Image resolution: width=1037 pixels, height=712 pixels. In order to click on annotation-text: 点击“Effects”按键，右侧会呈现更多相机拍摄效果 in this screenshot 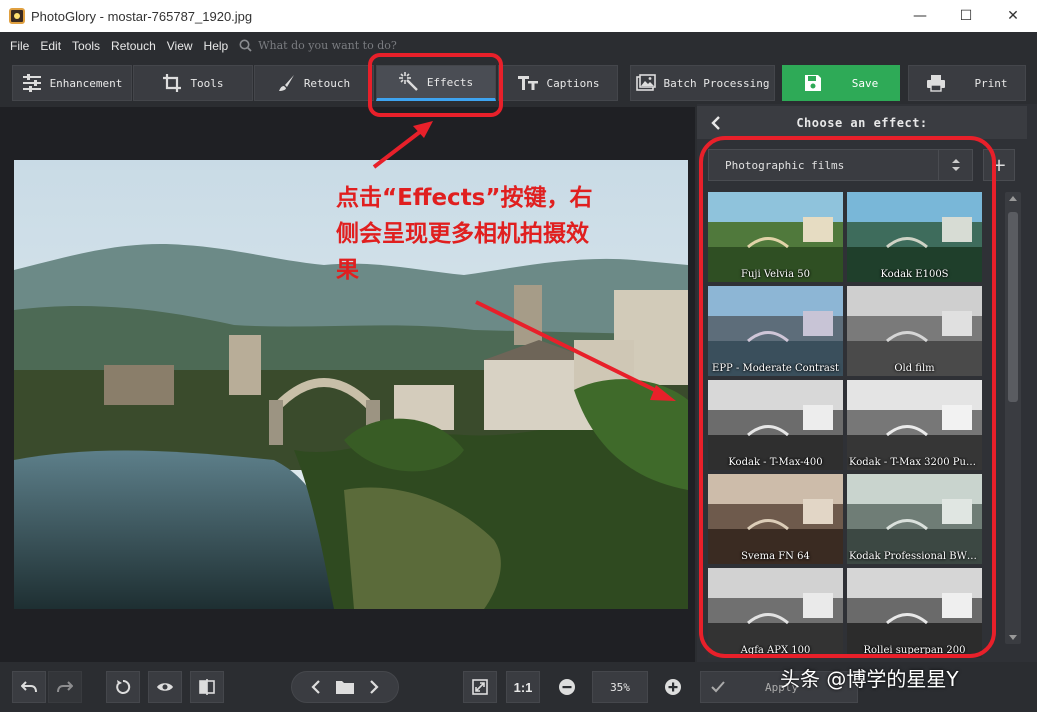, I will do `click(464, 234)`.